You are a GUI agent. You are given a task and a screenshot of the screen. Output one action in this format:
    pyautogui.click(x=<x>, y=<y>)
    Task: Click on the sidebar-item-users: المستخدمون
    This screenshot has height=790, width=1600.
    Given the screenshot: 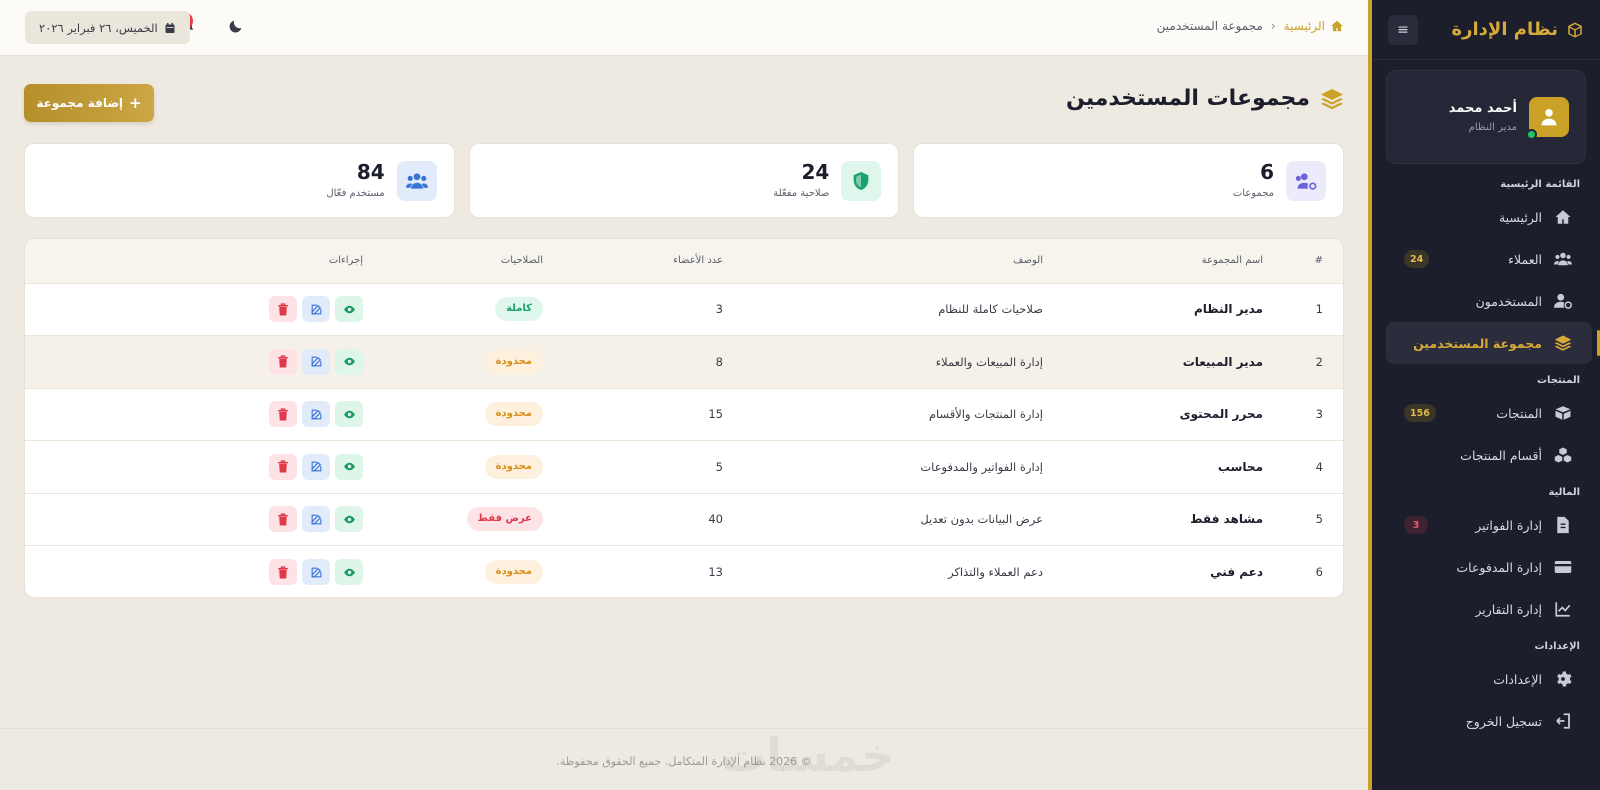 What is the action you would take?
    pyautogui.click(x=1489, y=301)
    